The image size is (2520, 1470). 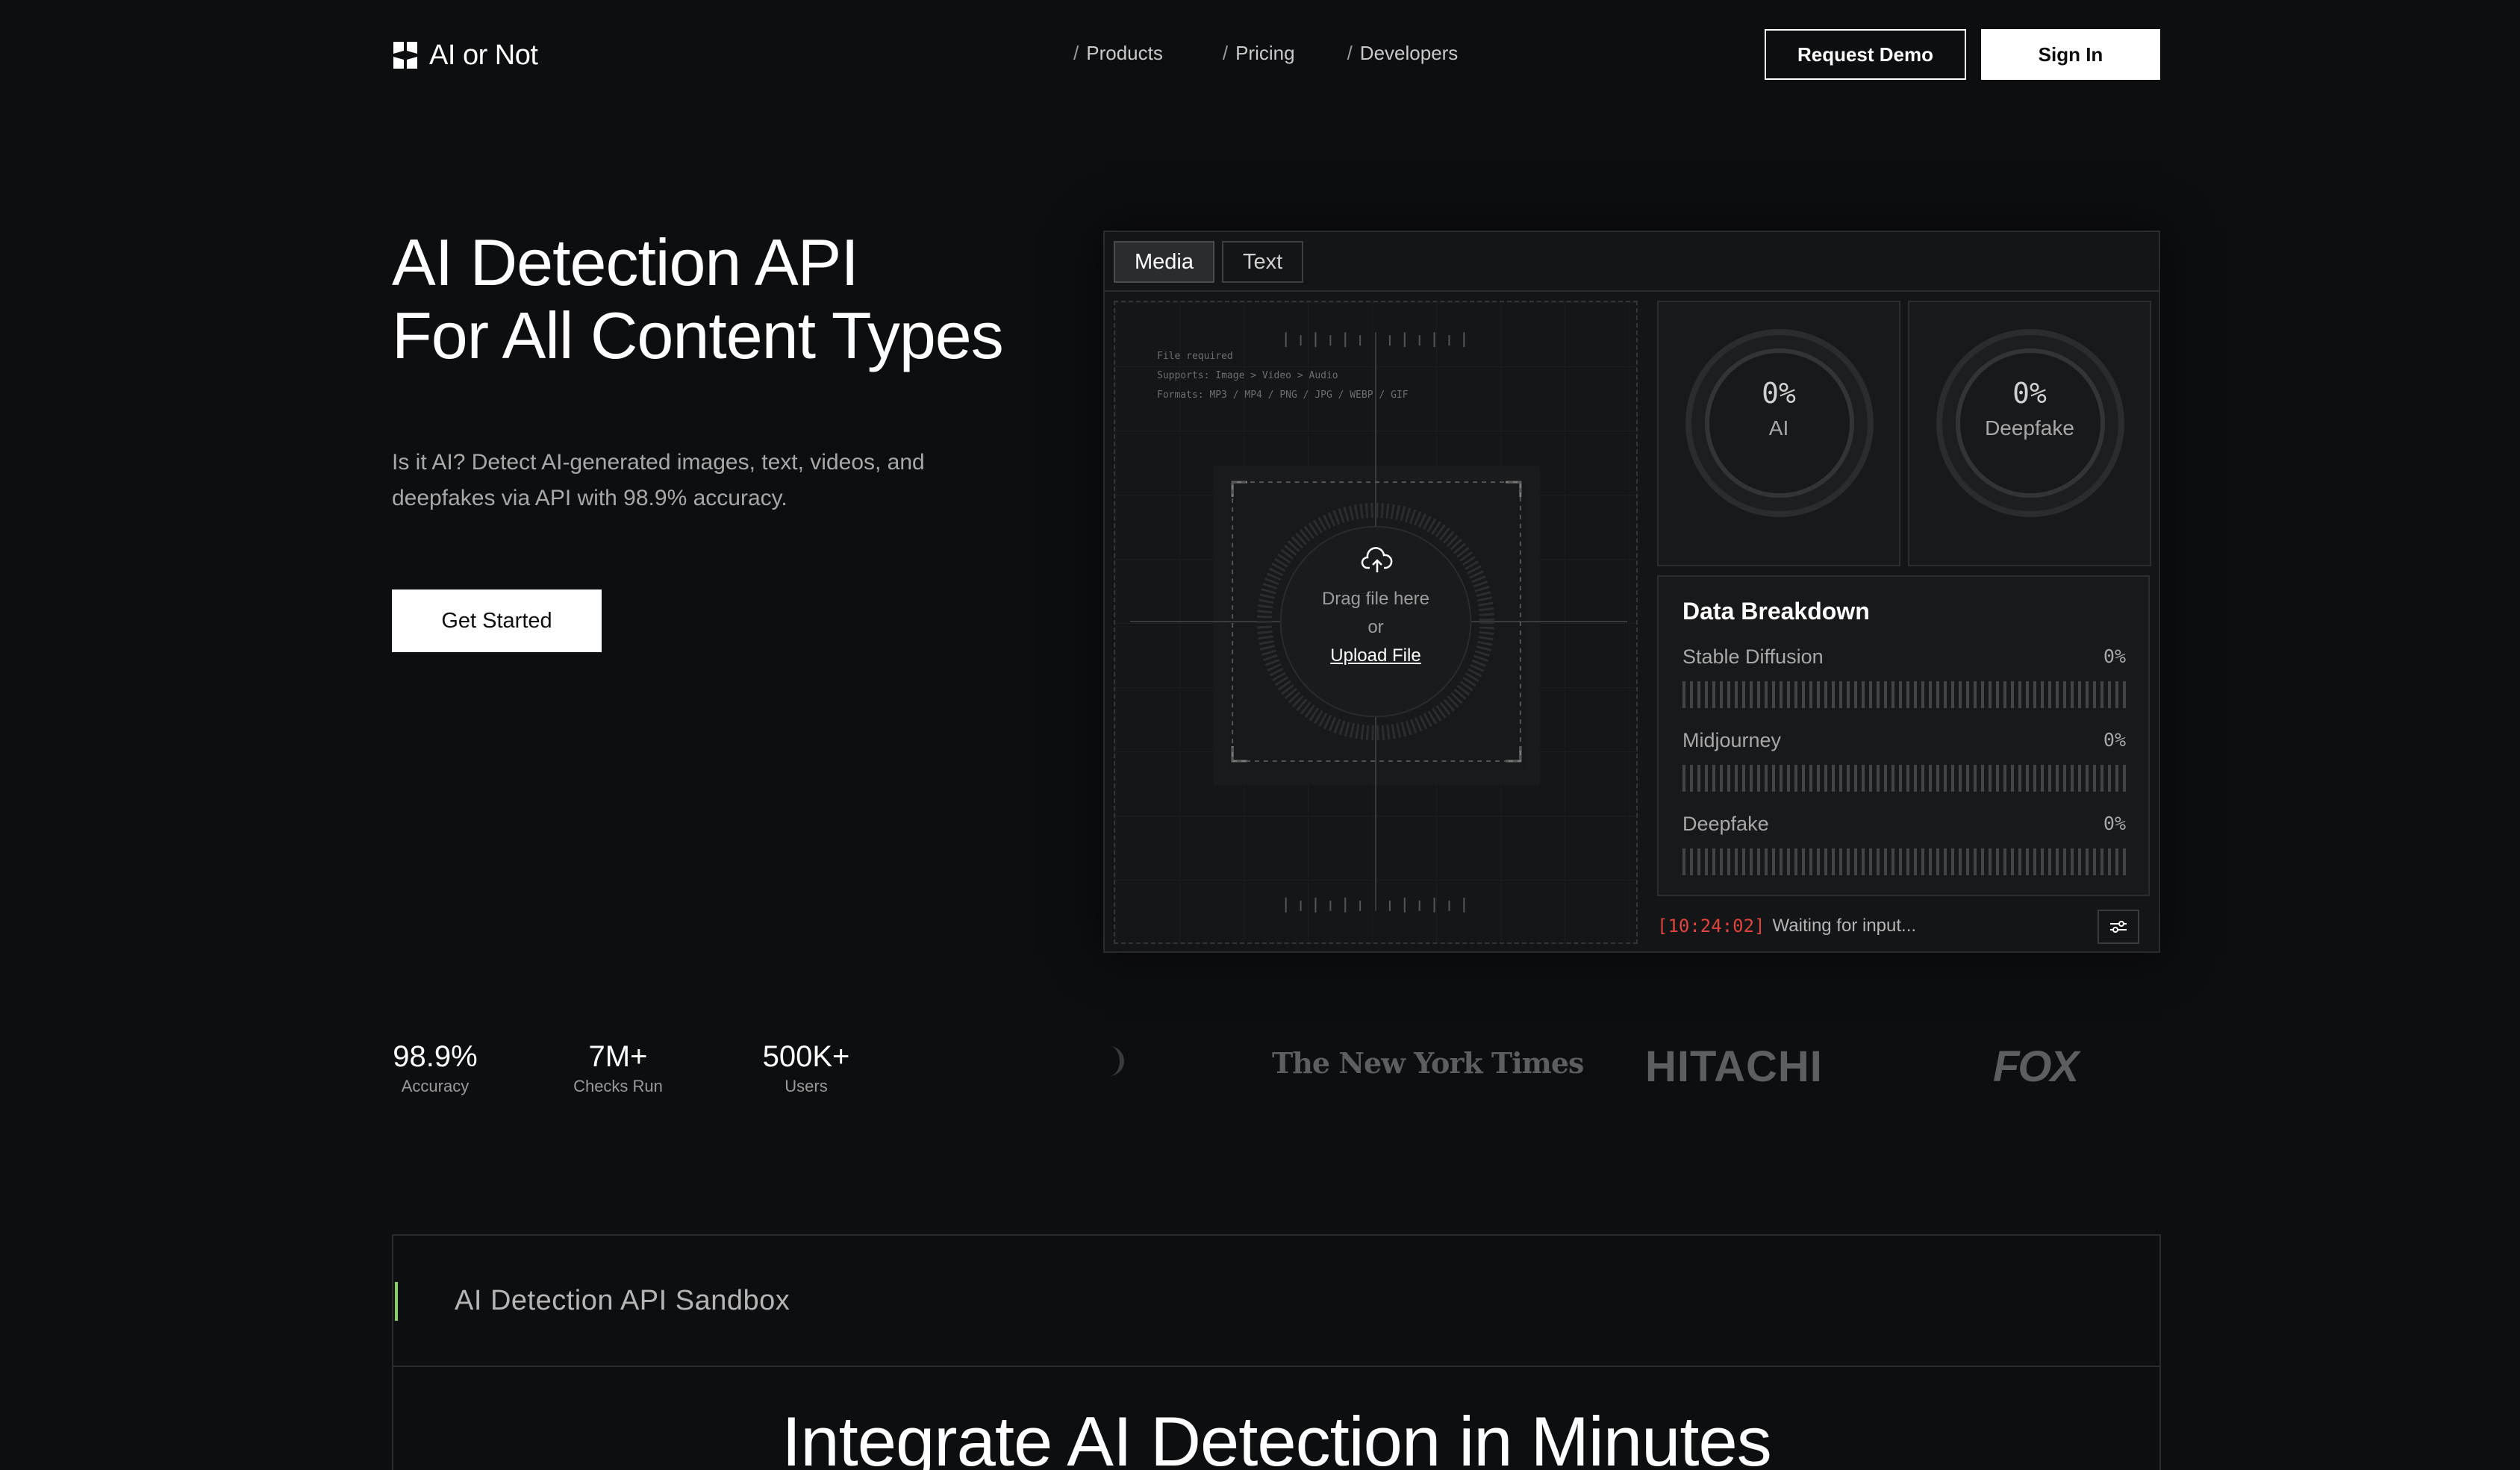 What do you see at coordinates (1776, 611) in the screenshot?
I see `breakdown-title: Data Breakdown` at bounding box center [1776, 611].